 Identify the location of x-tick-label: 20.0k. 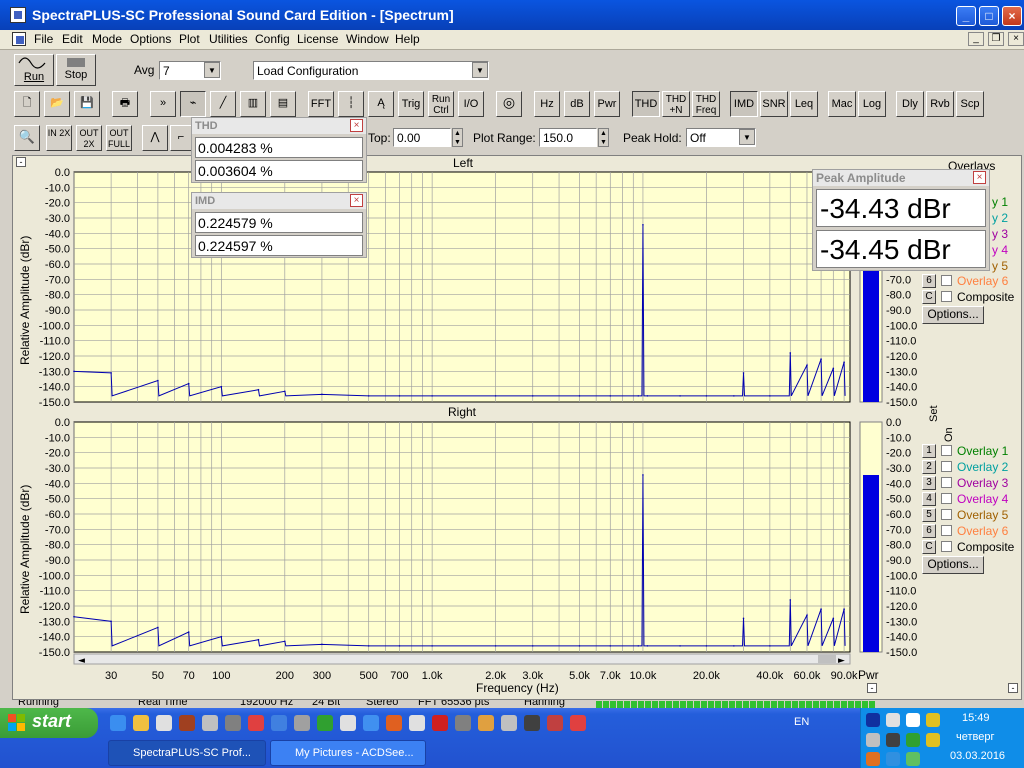
(706, 676).